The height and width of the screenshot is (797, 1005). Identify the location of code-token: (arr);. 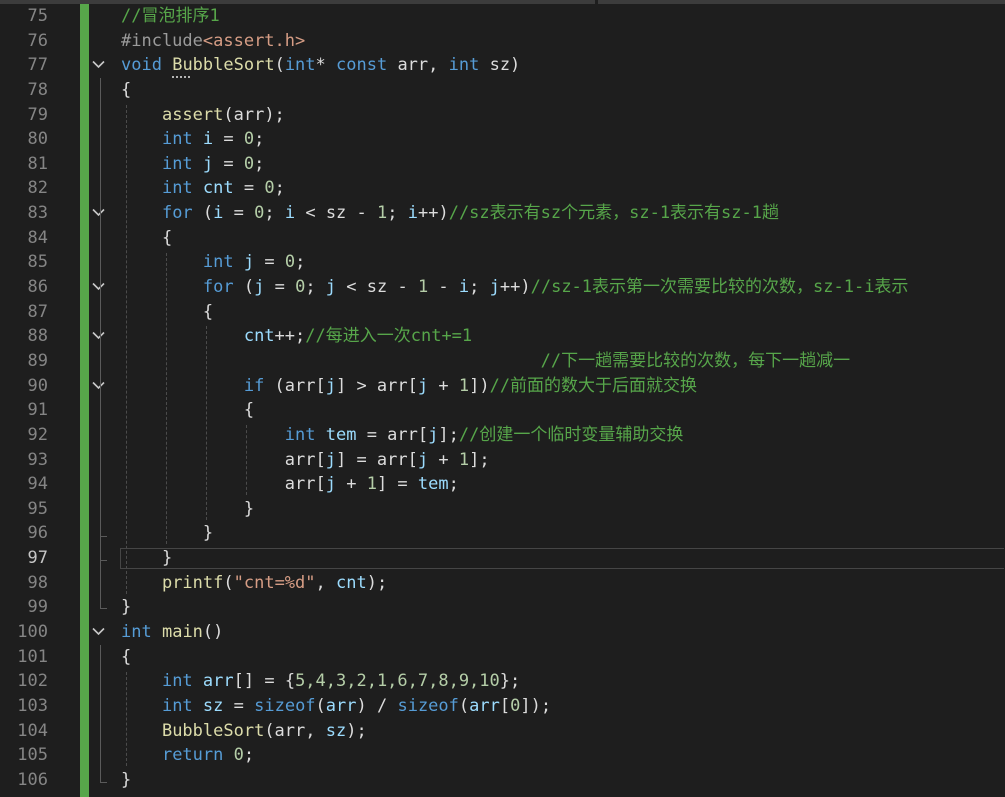
(254, 114).